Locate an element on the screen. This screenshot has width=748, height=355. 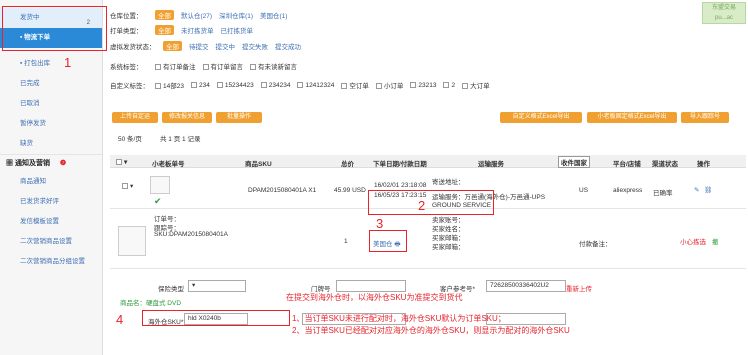
checkbox-tag: 14部23 is located at coordinates (169, 85).